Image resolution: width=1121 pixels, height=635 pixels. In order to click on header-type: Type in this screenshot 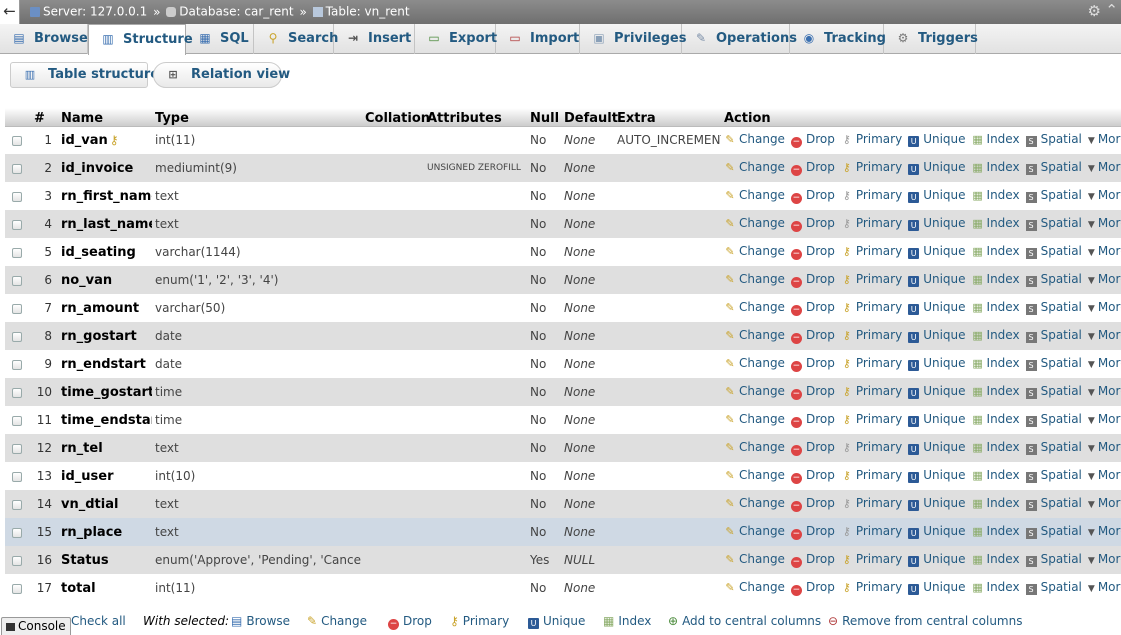, I will do `click(257, 117)`.